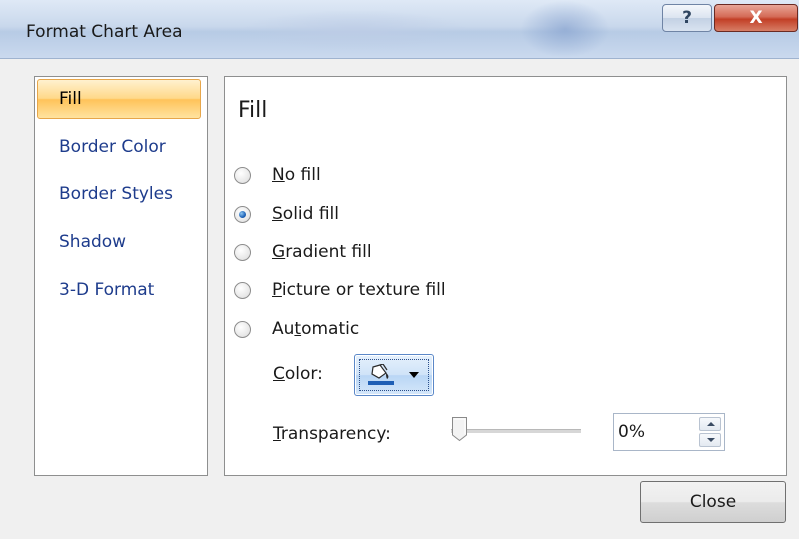 The image size is (799, 539). I want to click on spin-up-button, so click(710, 424).